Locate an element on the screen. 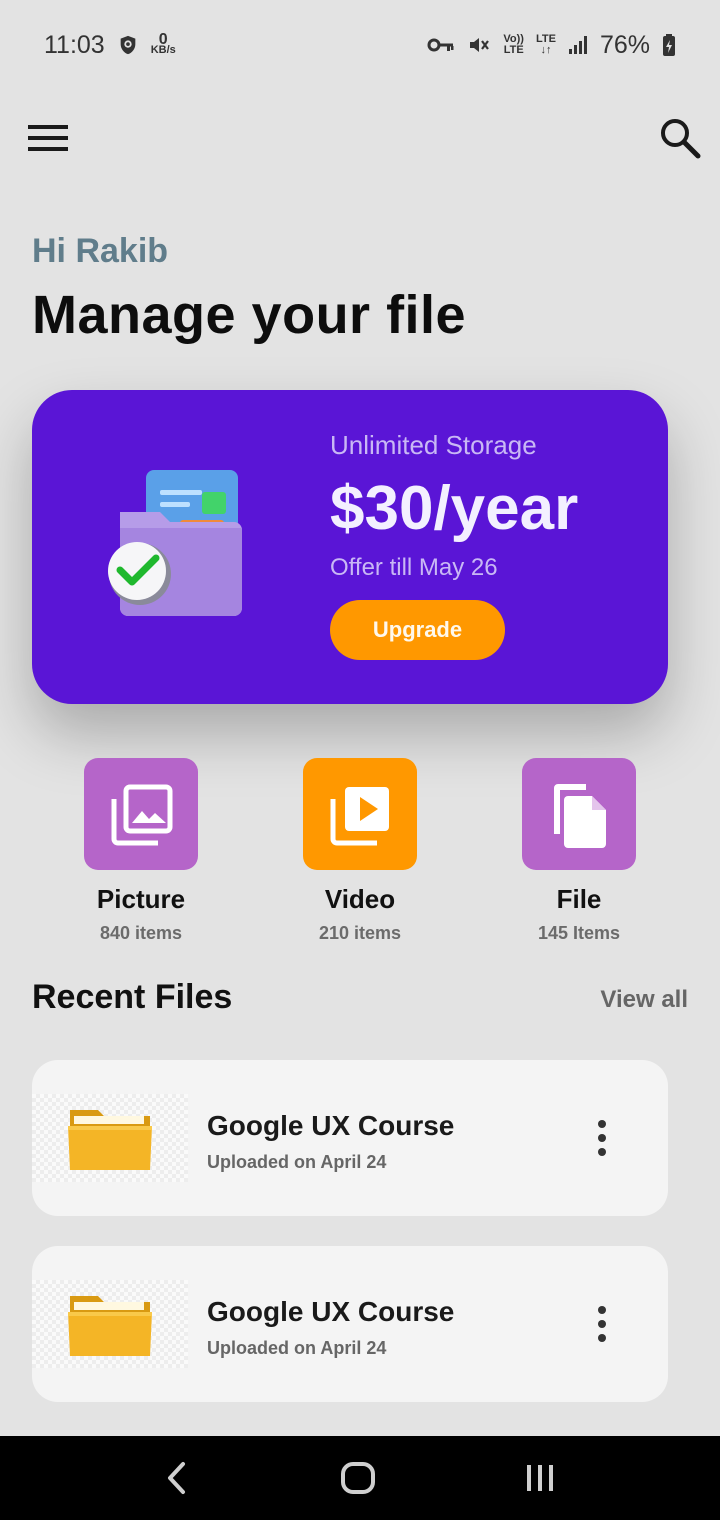 This screenshot has height=1520, width=720. page-title: Manage your file is located at coordinates (249, 315).